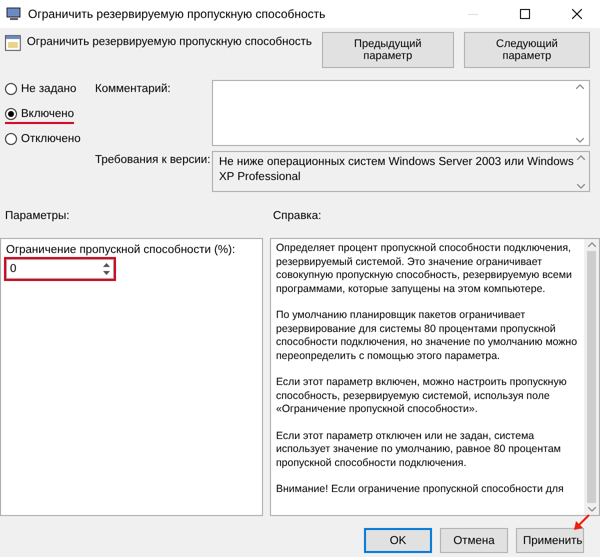 Image resolution: width=600 pixels, height=557 pixels. I want to click on radio-option: Отключено, so click(43, 140).